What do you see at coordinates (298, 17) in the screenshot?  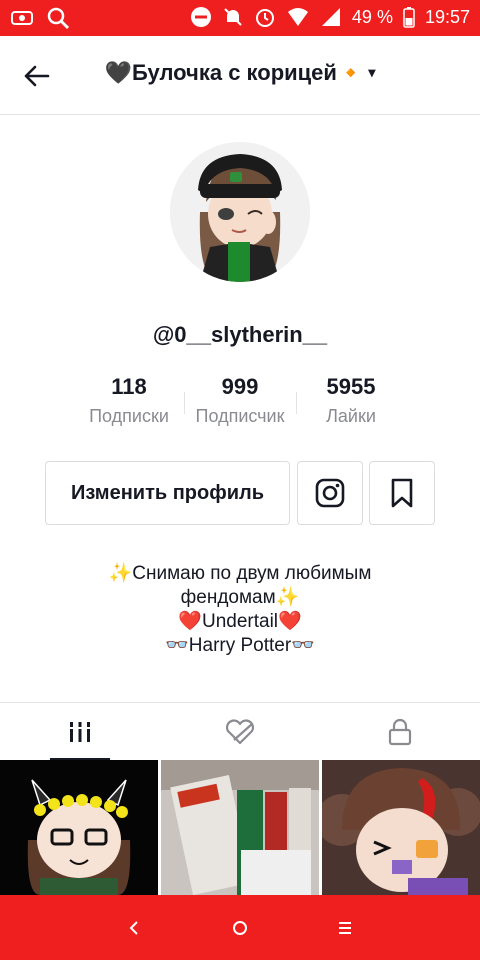 I see `wifi-icon` at bounding box center [298, 17].